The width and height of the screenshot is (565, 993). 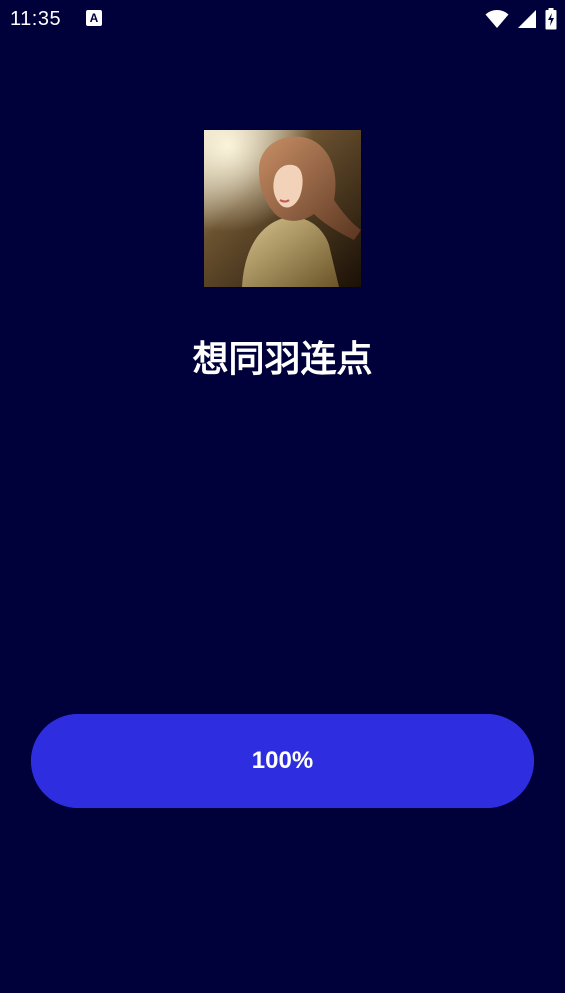 I want to click on progress-button: 100%, so click(x=282, y=761).